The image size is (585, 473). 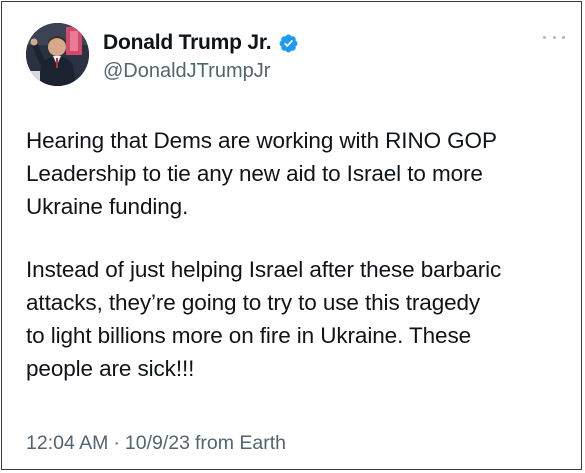 I want to click on more-options-icon, so click(x=554, y=37).